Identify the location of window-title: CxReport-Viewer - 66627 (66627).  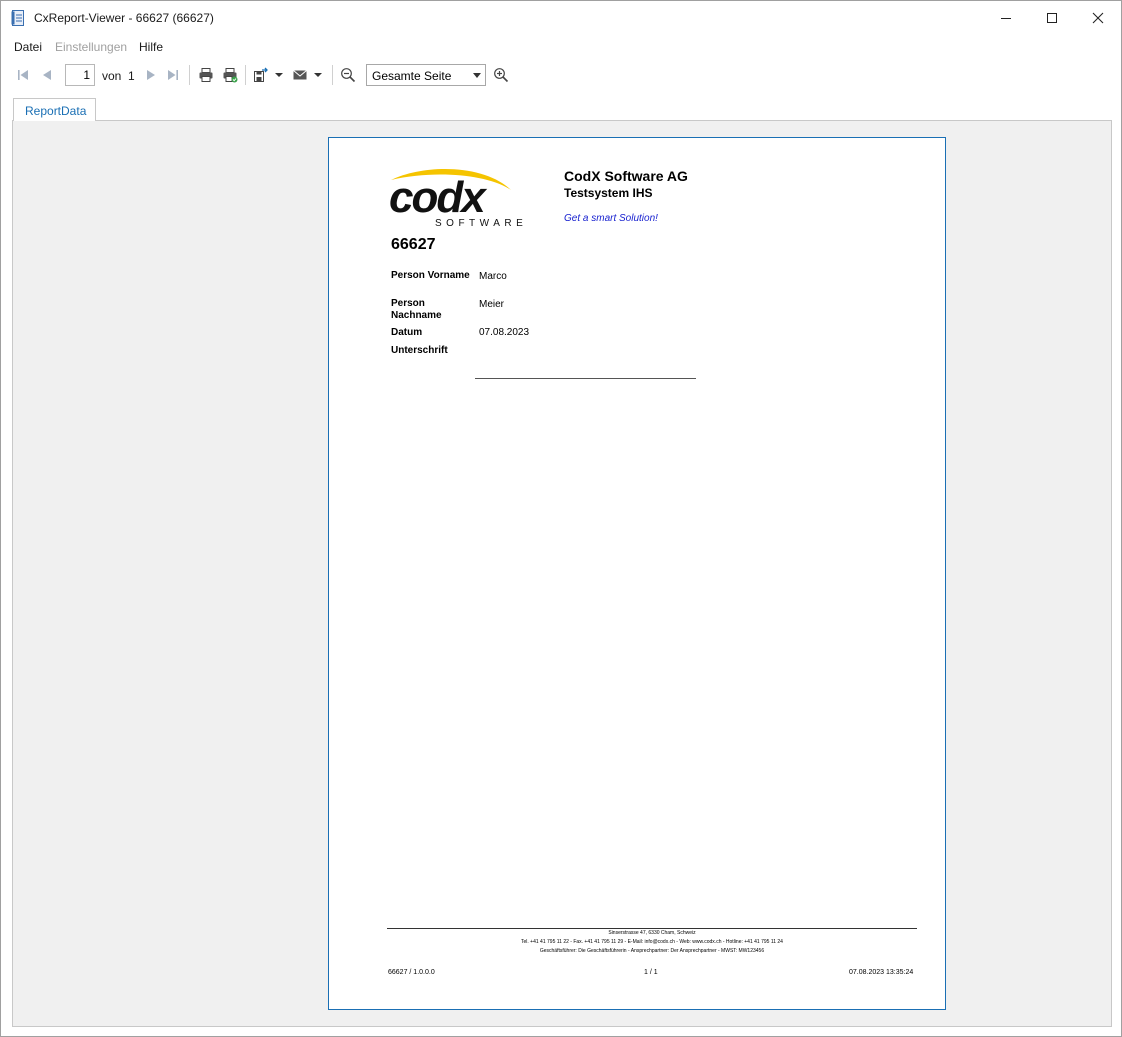
(124, 18).